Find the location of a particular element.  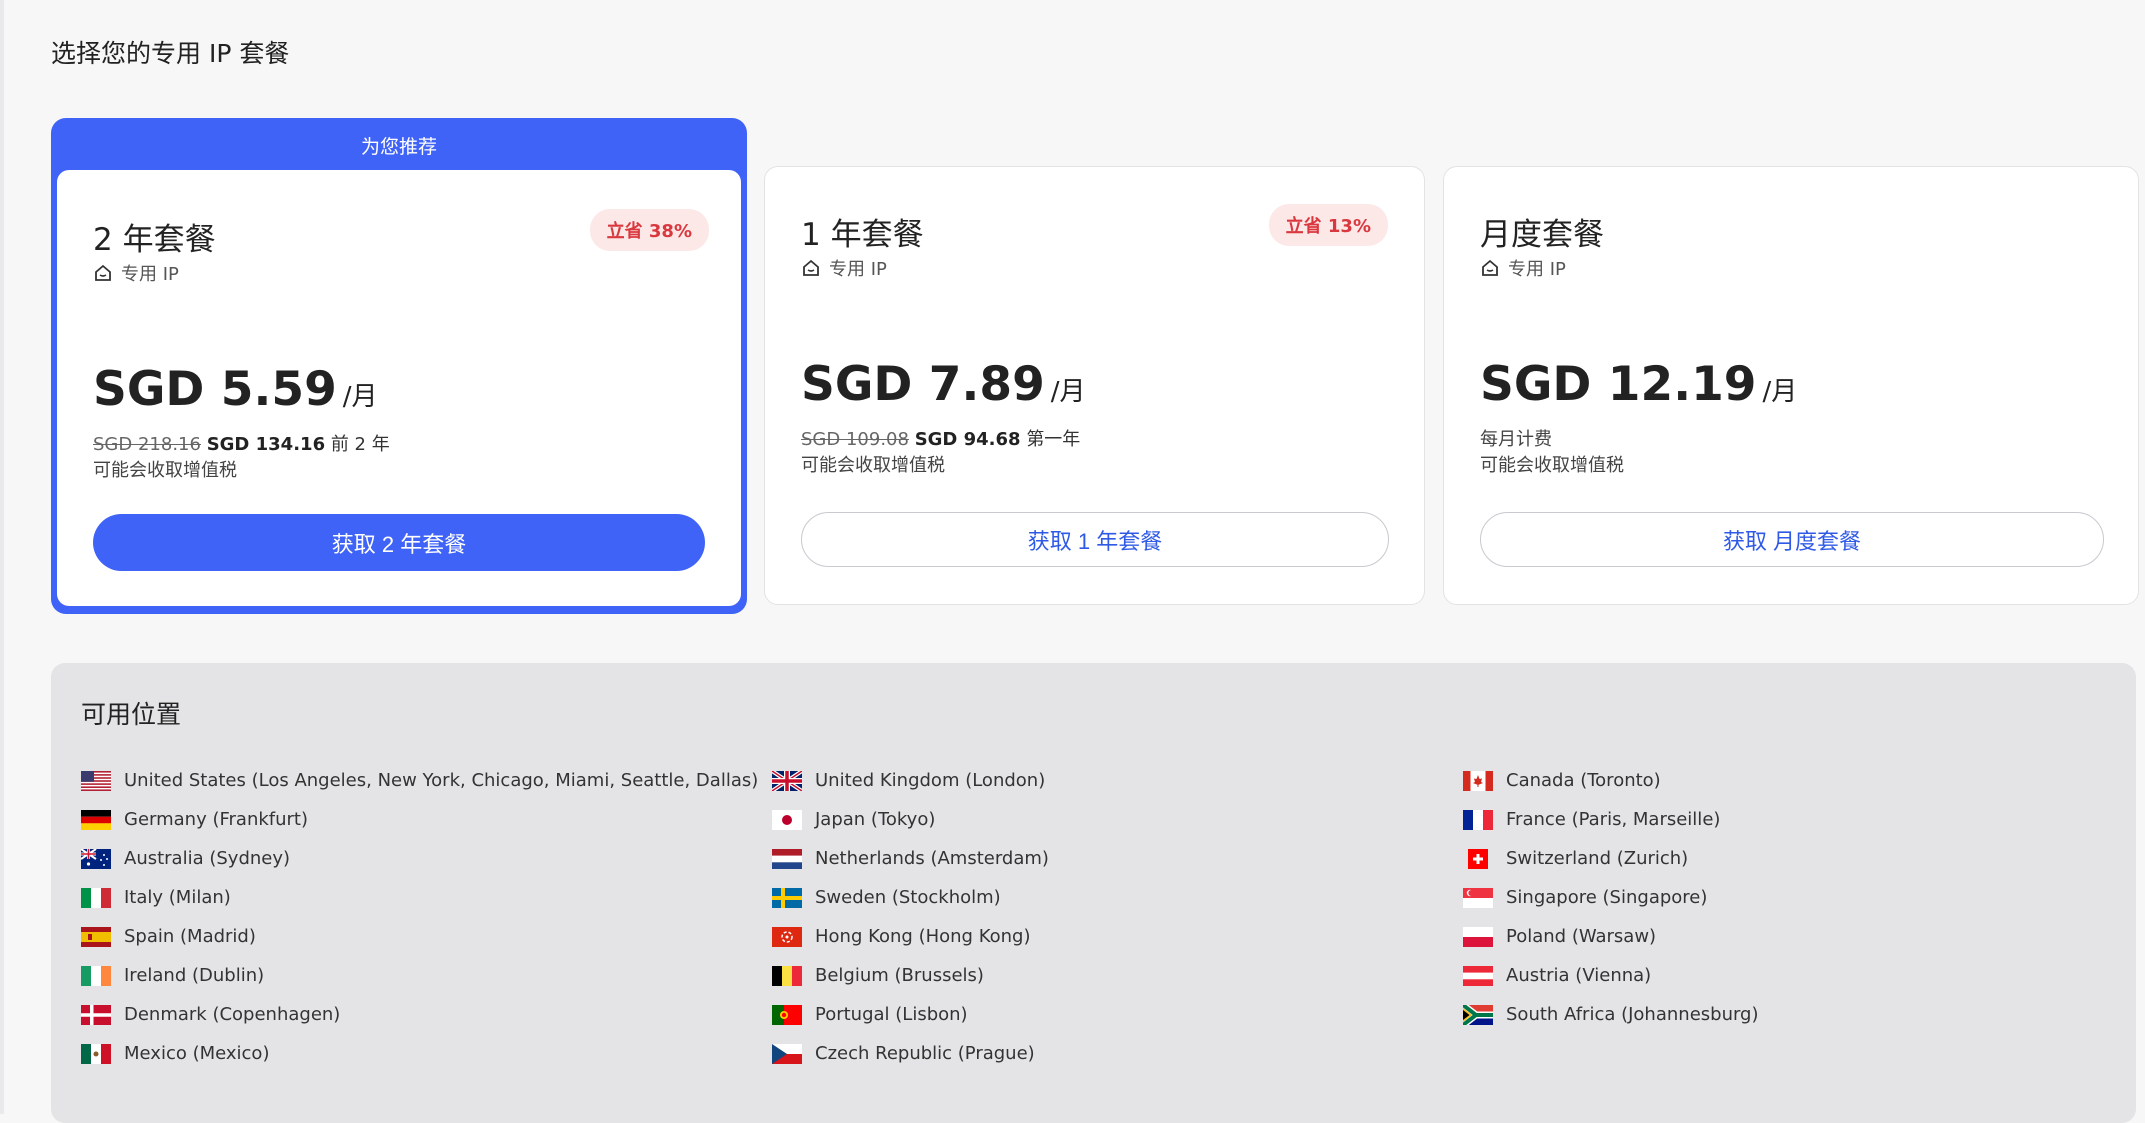

location-label: Japan (Tokyo) is located at coordinates (875, 819).